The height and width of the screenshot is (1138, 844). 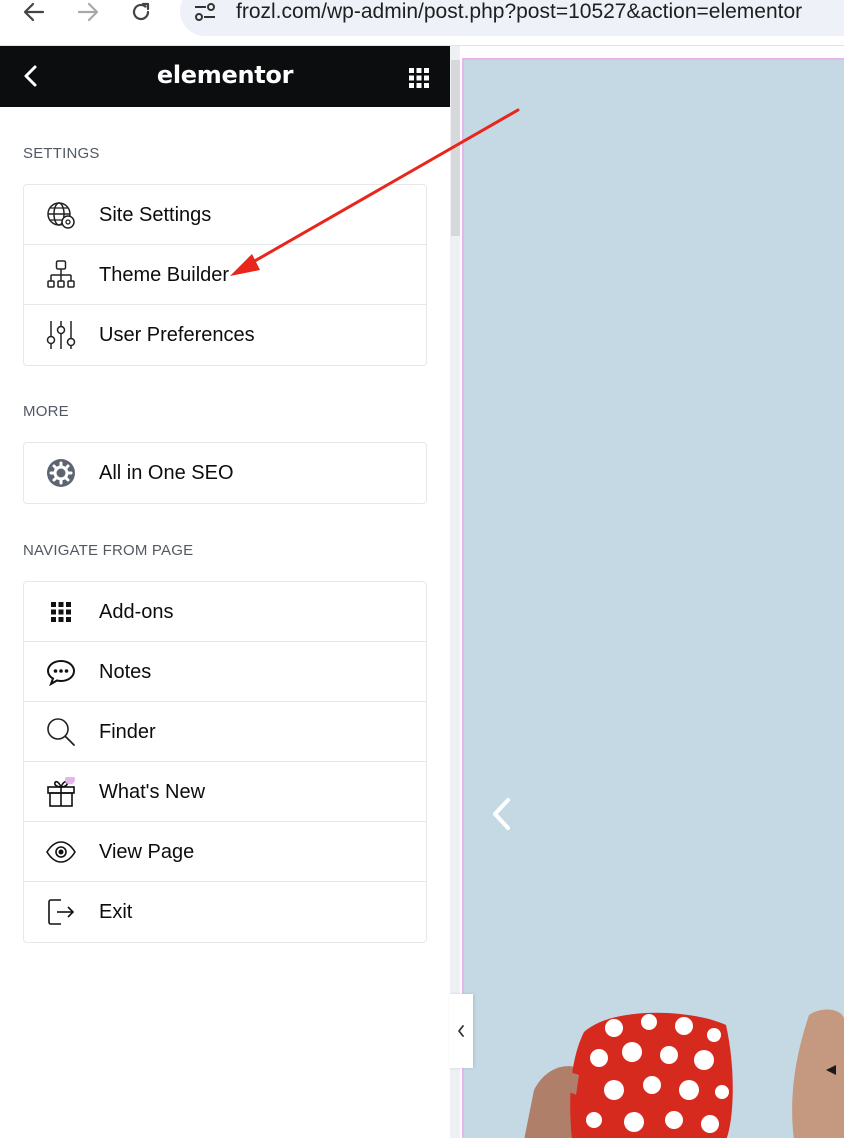 I want to click on menu-item-exit: Exit, so click(x=225, y=912).